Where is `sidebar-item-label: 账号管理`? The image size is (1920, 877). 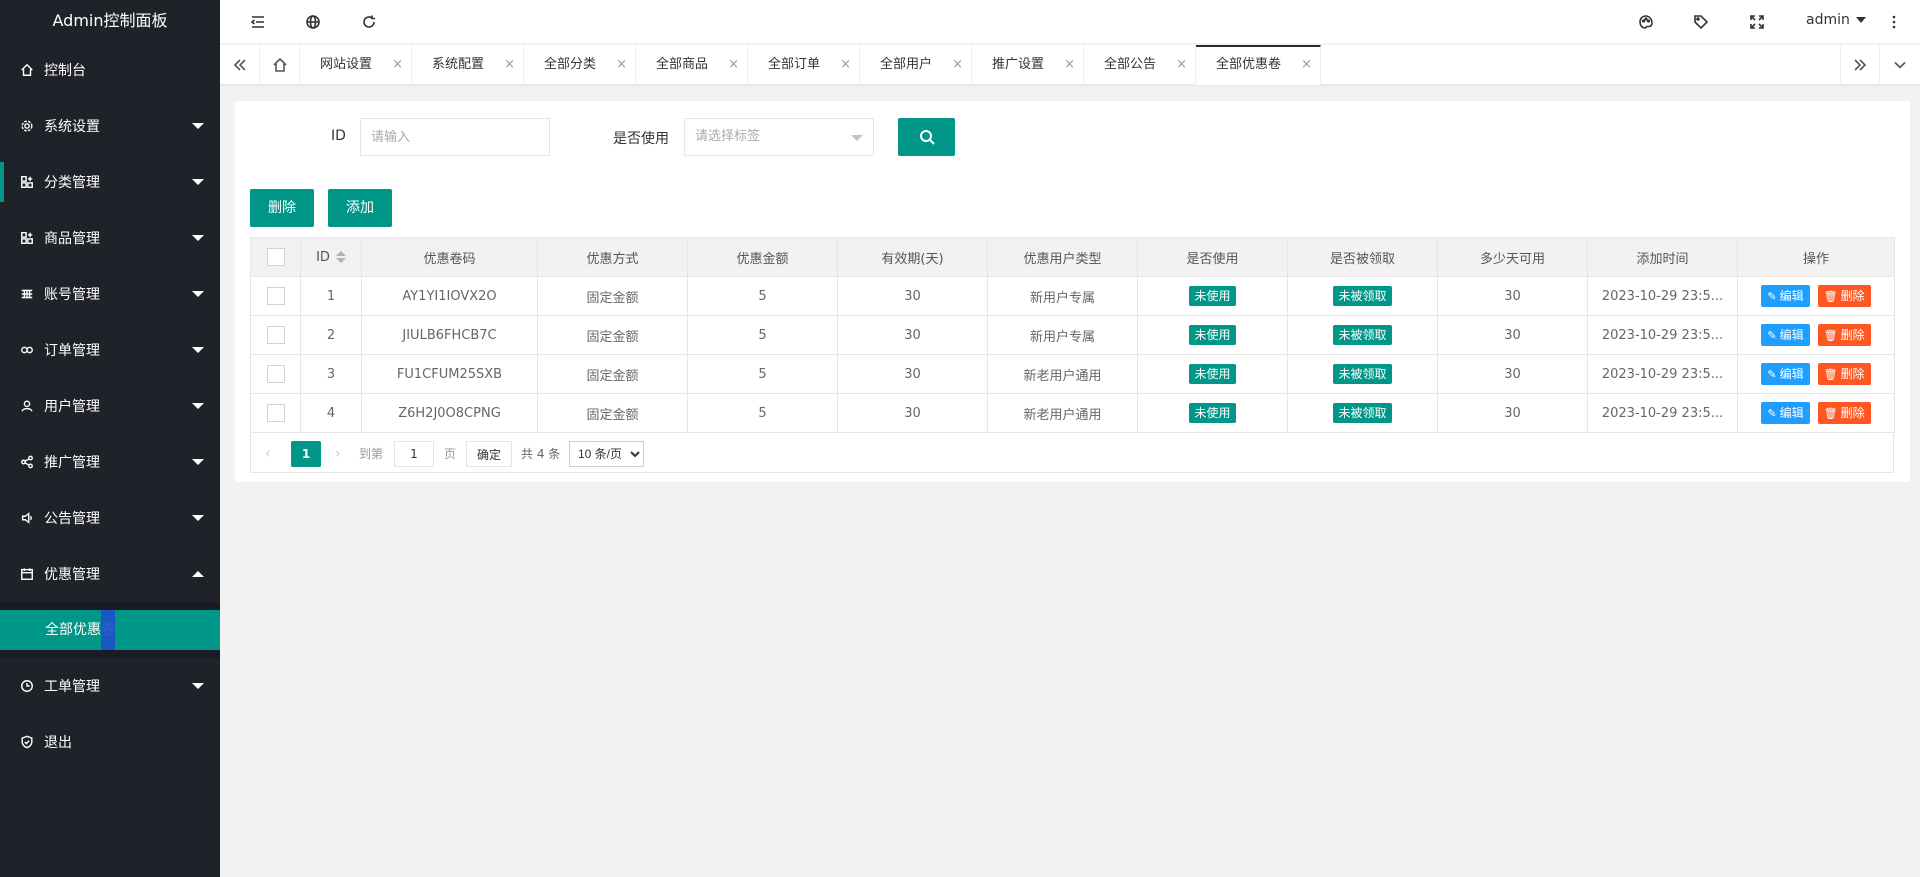 sidebar-item-label: 账号管理 is located at coordinates (72, 295).